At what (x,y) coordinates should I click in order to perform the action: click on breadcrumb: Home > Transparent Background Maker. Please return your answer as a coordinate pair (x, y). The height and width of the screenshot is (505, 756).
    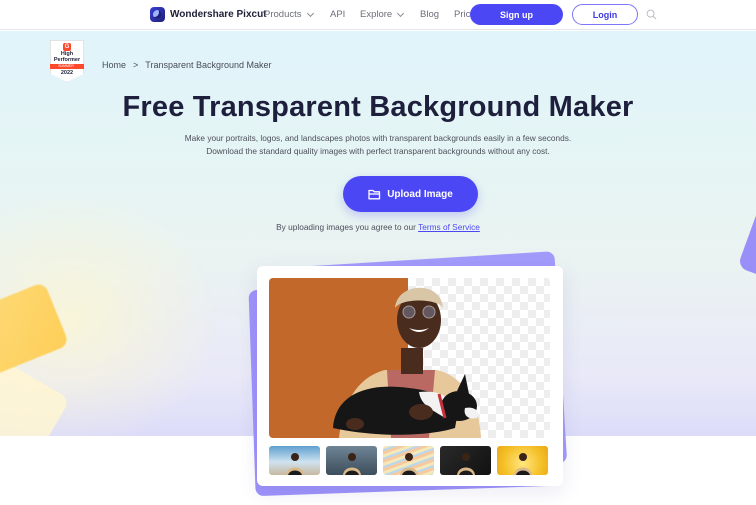
    Looking at the image, I should click on (187, 65).